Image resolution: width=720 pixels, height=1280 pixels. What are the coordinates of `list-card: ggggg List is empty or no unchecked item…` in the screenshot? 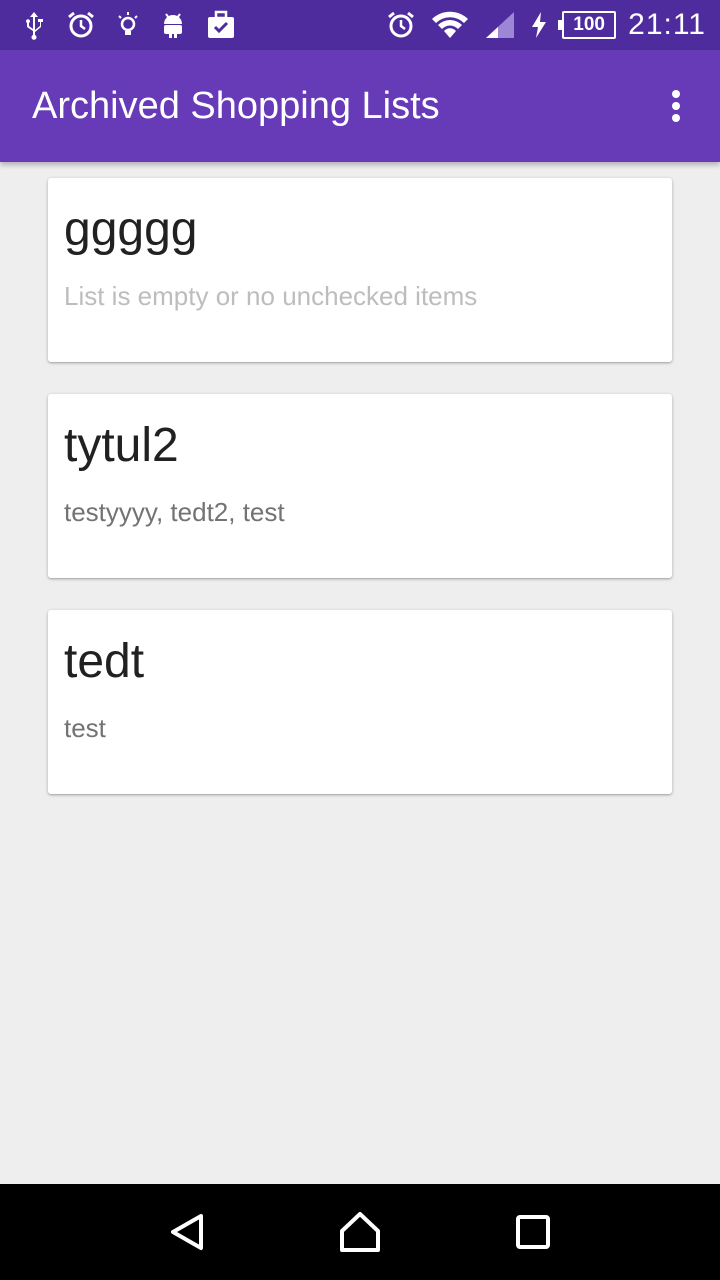 It's located at (360, 270).